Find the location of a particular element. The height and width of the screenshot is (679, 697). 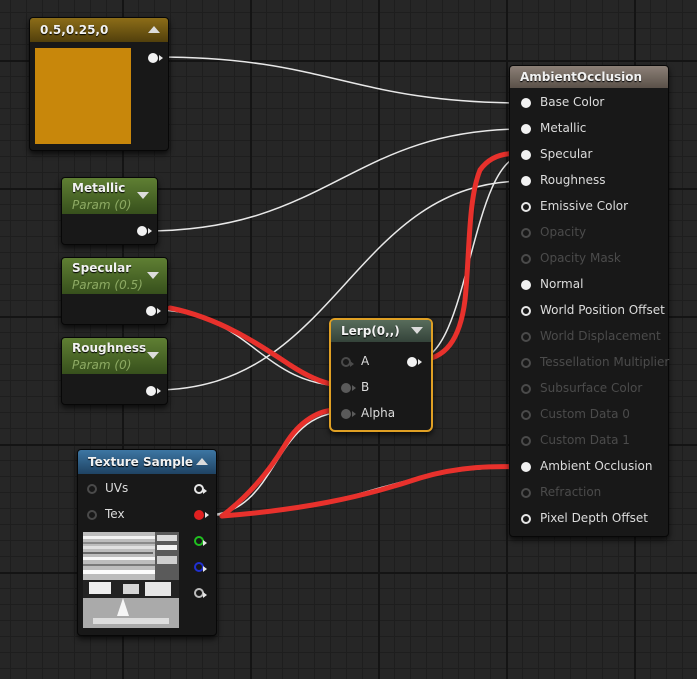

texture-g-output-pin is located at coordinates (200, 541).